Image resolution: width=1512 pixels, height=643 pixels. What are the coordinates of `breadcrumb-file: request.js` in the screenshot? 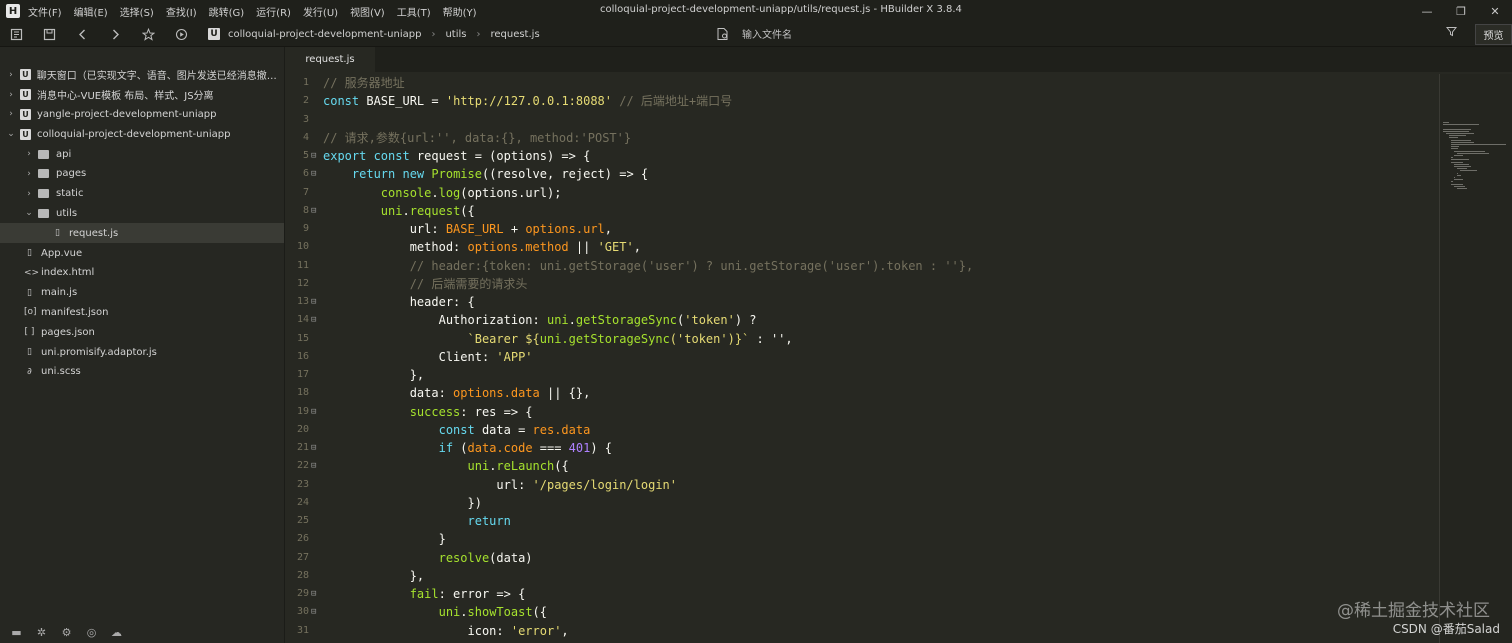 It's located at (514, 34).